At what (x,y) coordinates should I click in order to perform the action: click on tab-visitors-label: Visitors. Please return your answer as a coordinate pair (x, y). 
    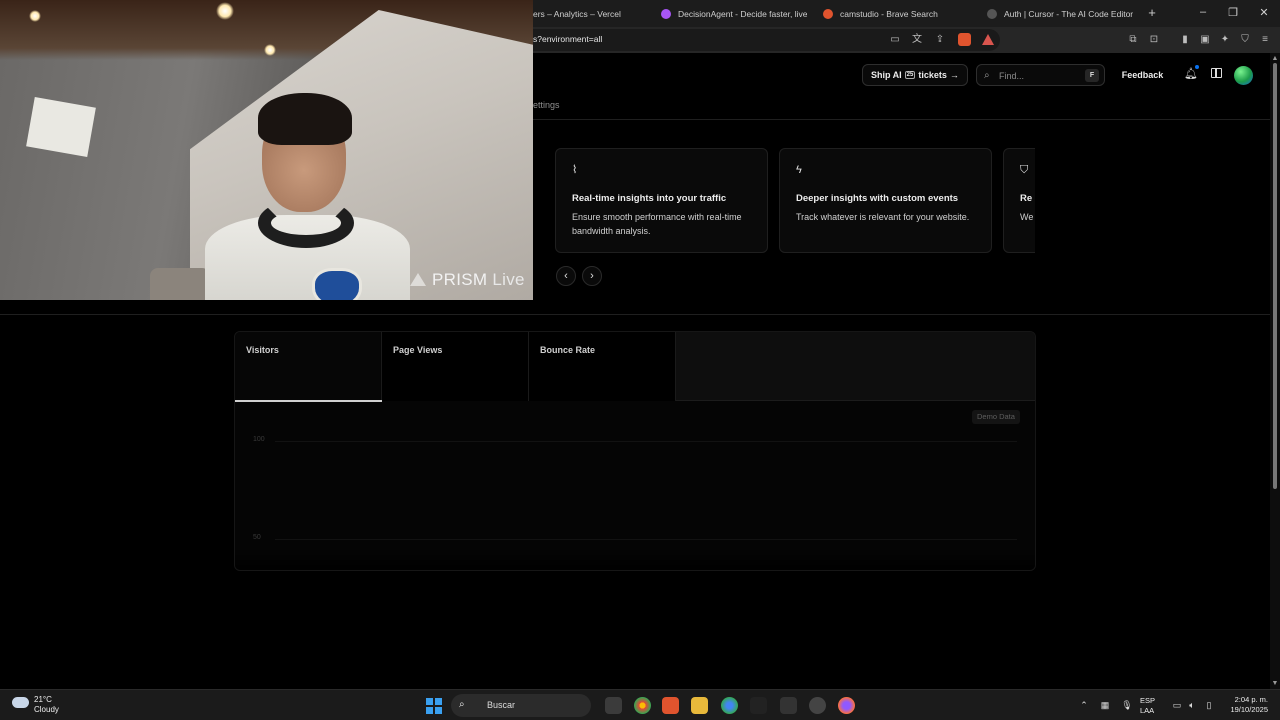
    Looking at the image, I should click on (262, 350).